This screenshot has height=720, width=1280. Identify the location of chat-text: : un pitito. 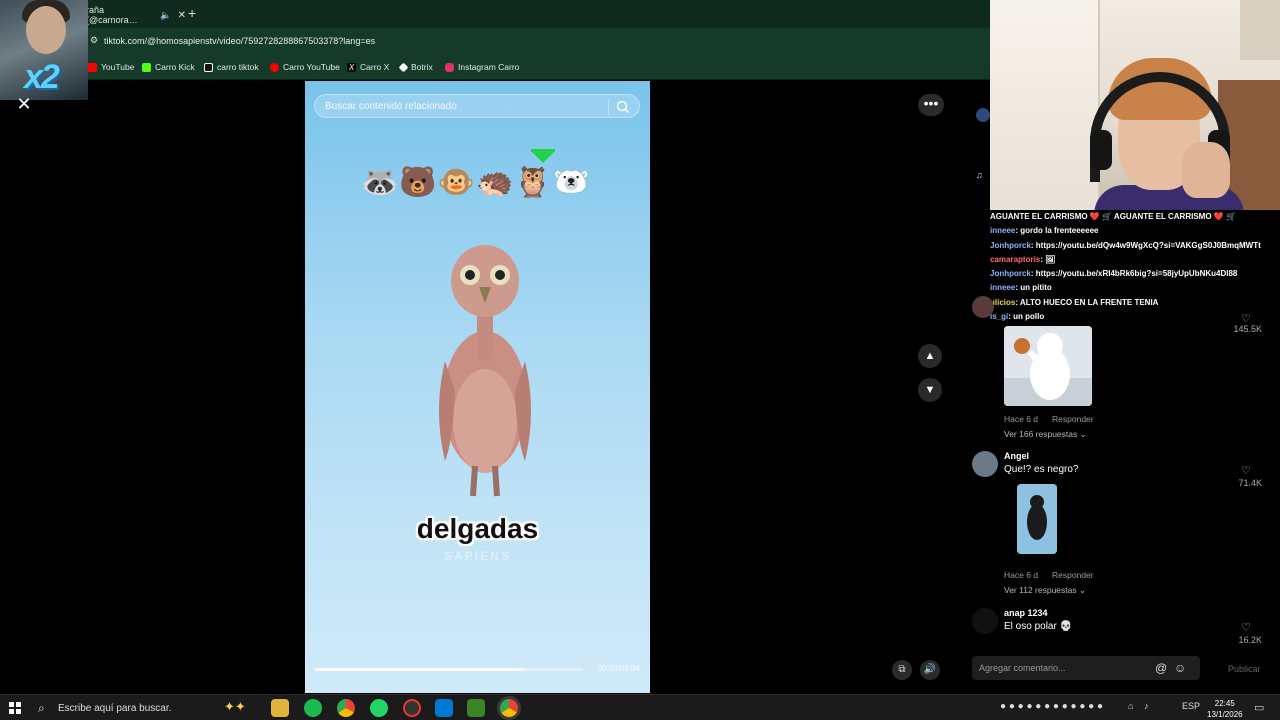
(1033, 288).